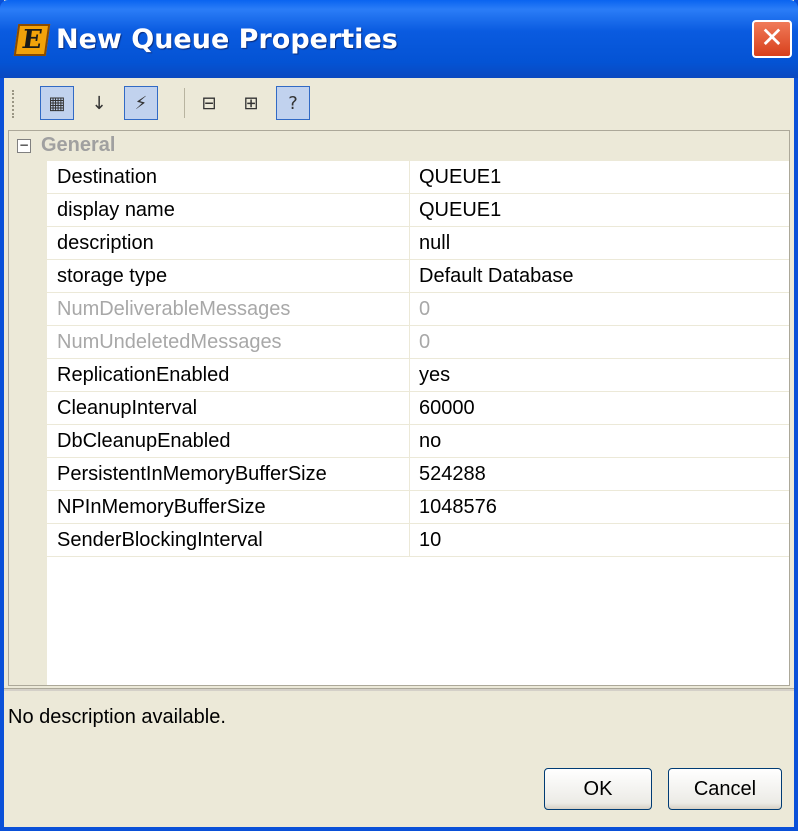 This screenshot has height=831, width=798. I want to click on property-name: SenderBlockingInterval, so click(160, 540).